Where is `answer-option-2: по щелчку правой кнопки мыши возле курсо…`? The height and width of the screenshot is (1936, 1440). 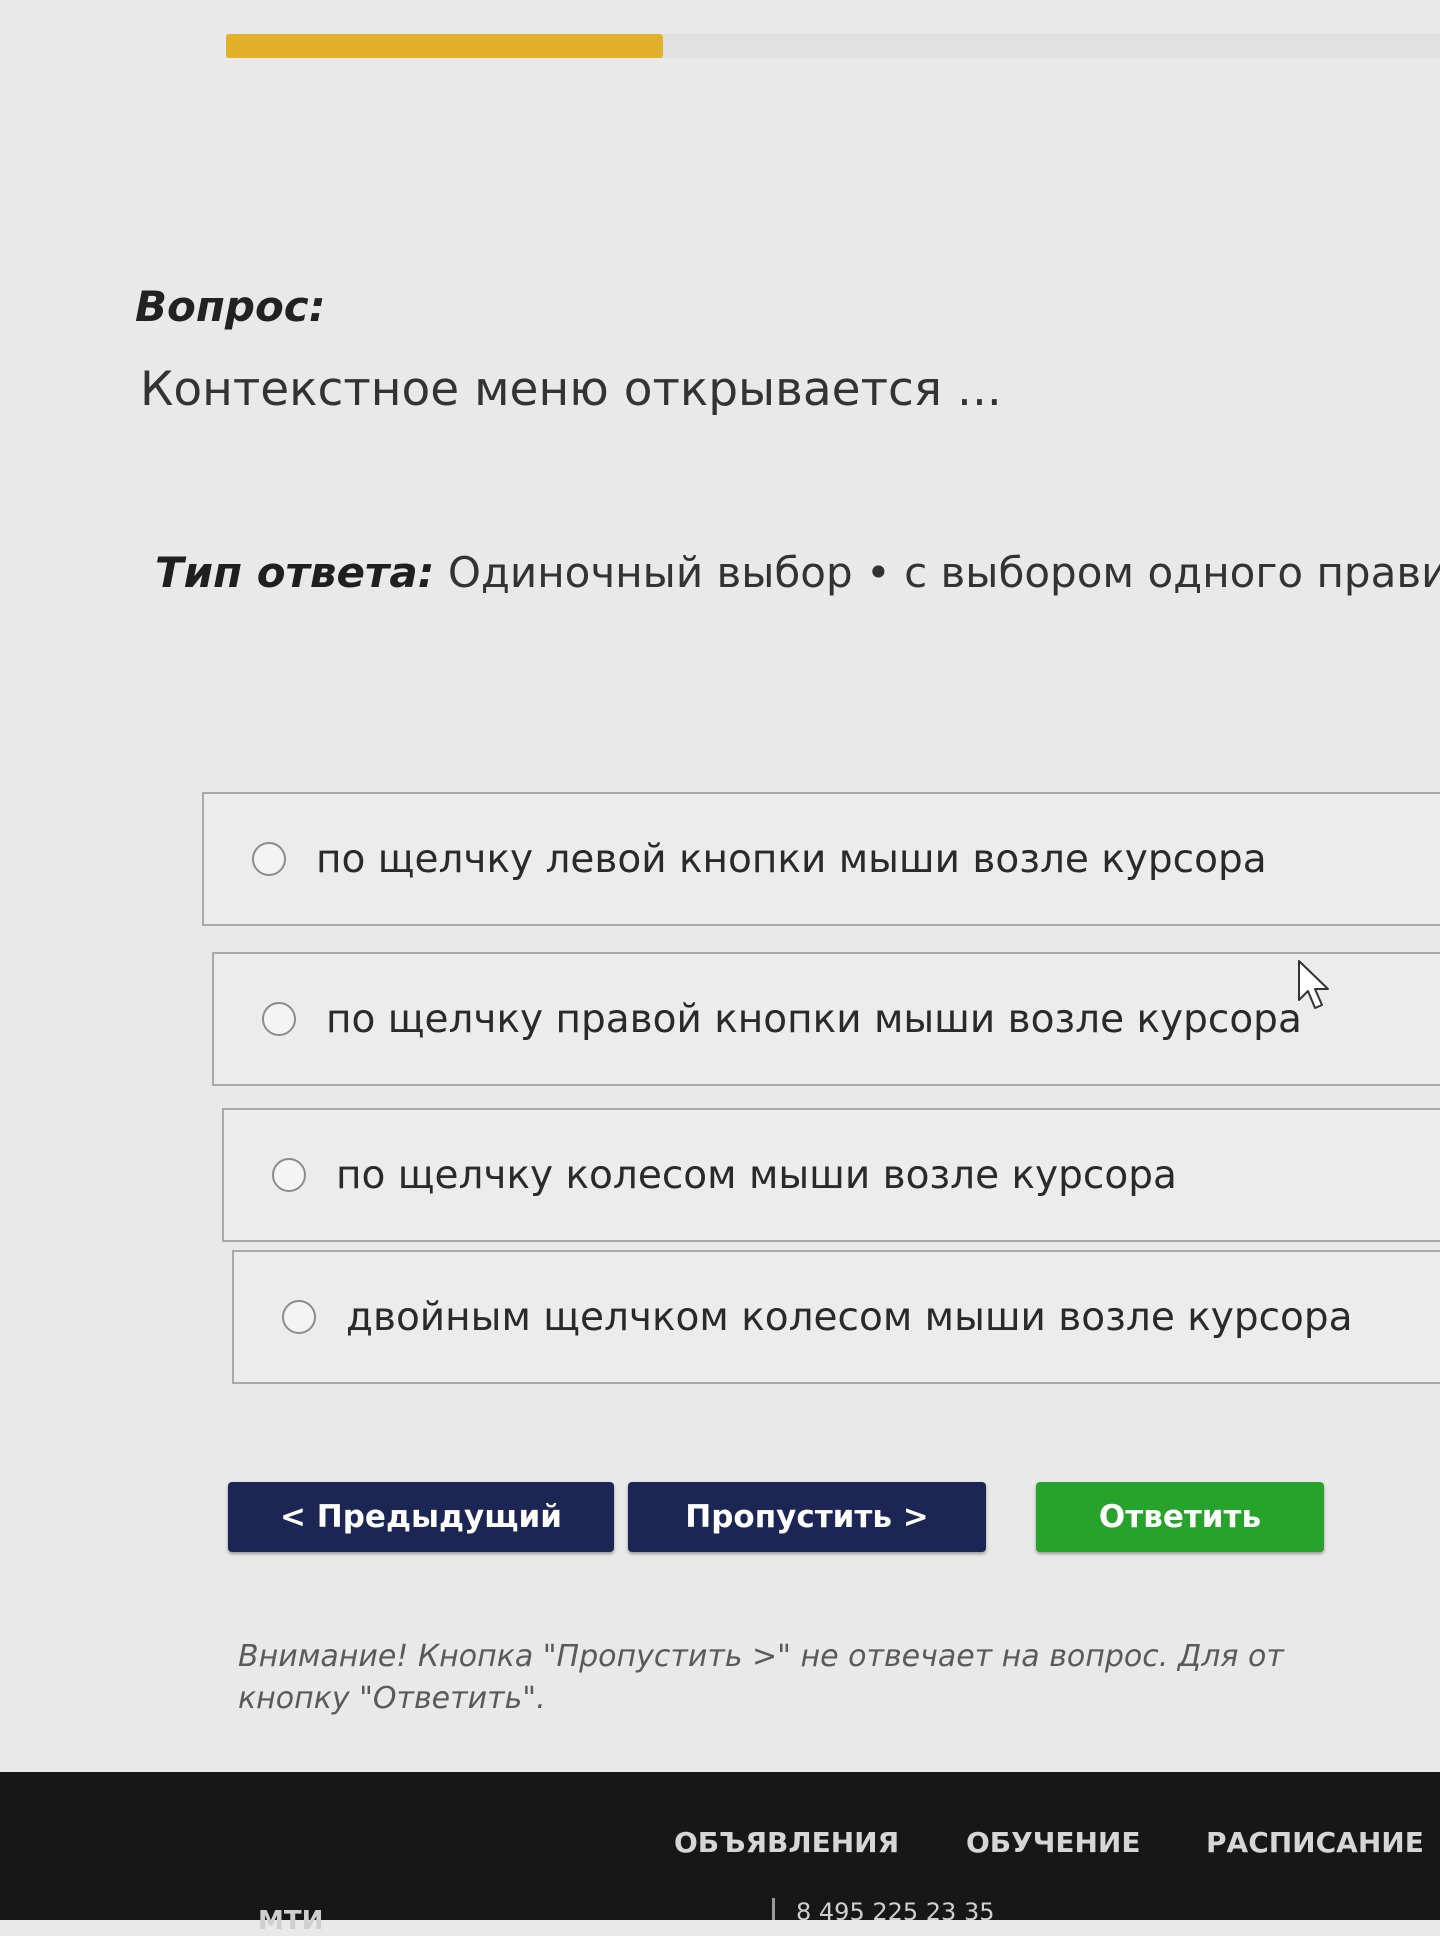 answer-option-2: по щелчку правой кнопки мыши возле курсо… is located at coordinates (826, 1019).